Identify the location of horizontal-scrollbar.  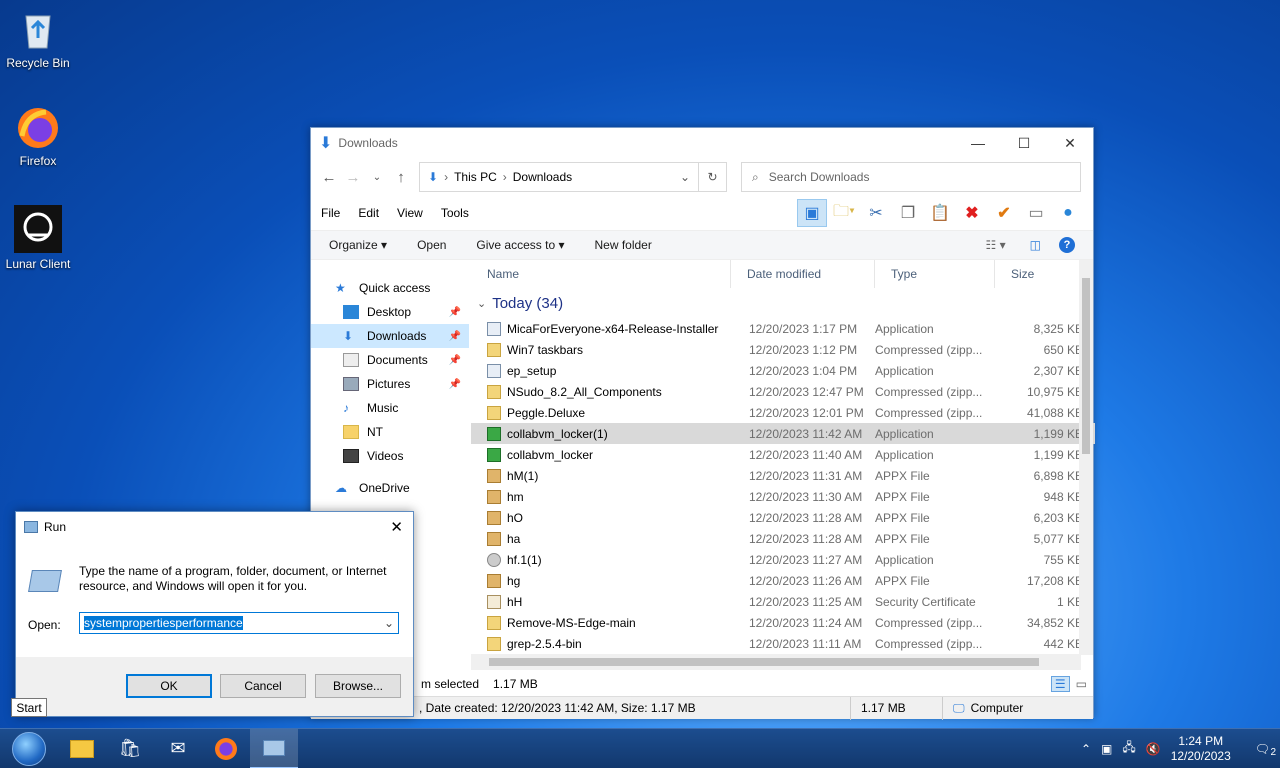
(776, 662).